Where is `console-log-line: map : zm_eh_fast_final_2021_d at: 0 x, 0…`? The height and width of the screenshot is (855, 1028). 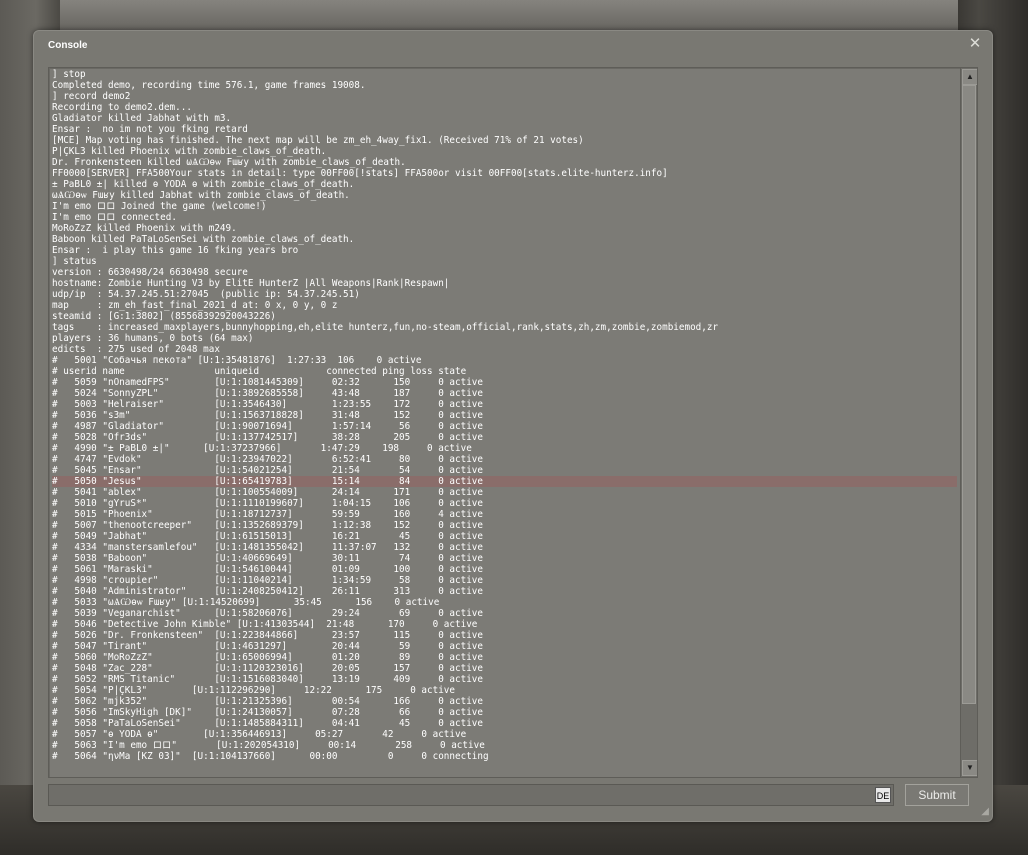
console-log-line: map : zm_eh_fast_final_2021_d at: 0 x, 0… is located at coordinates (195, 305).